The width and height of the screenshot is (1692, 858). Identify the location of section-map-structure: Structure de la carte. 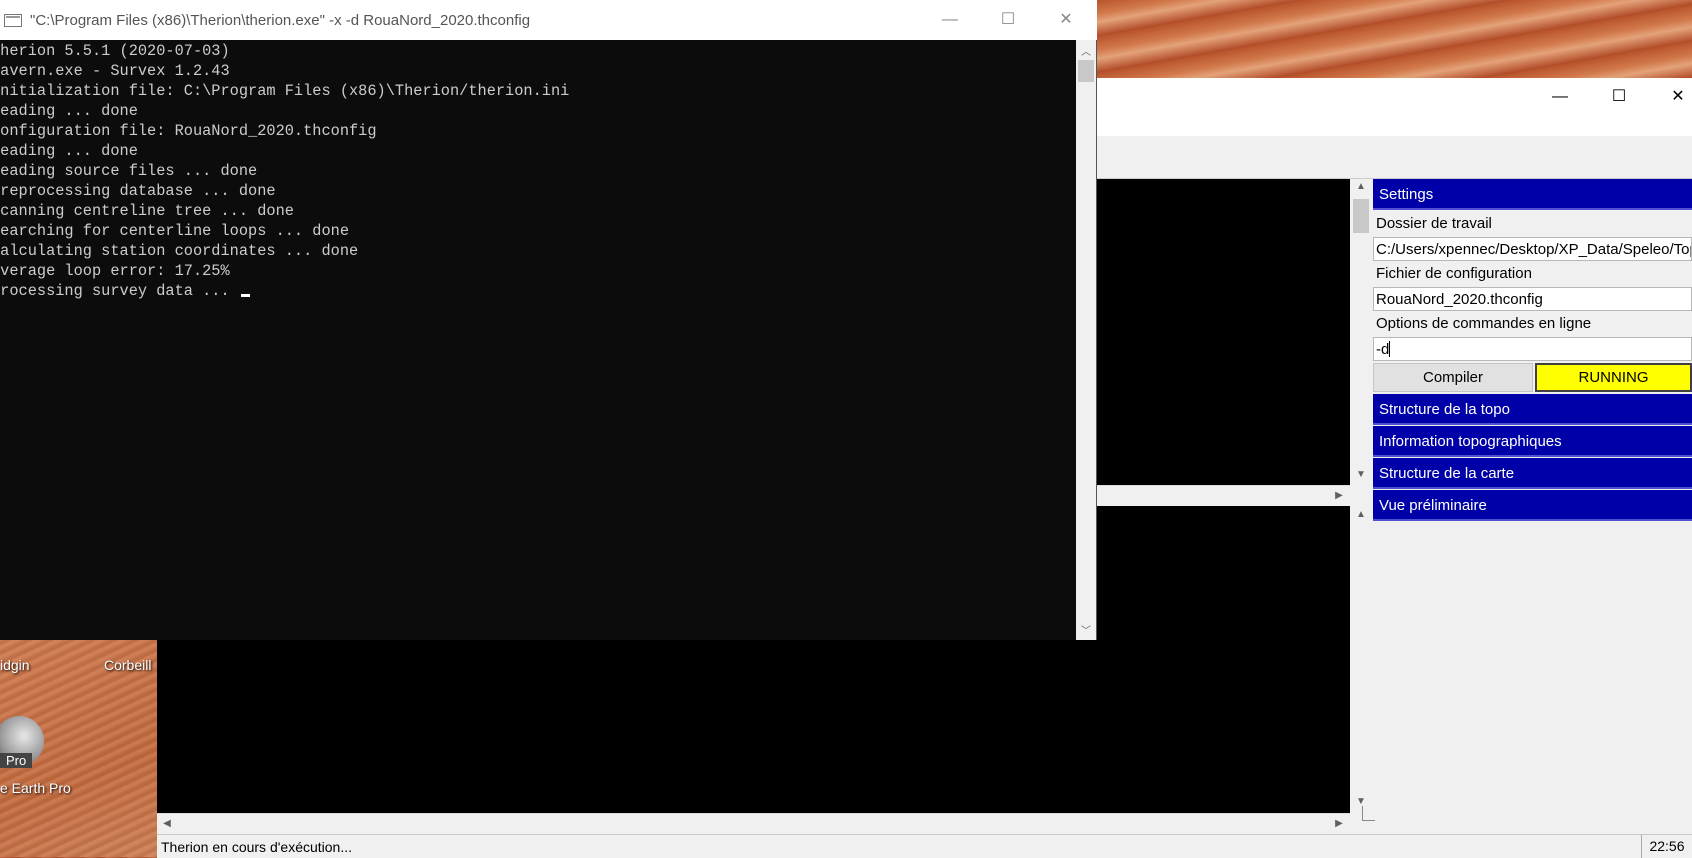
(1532, 473).